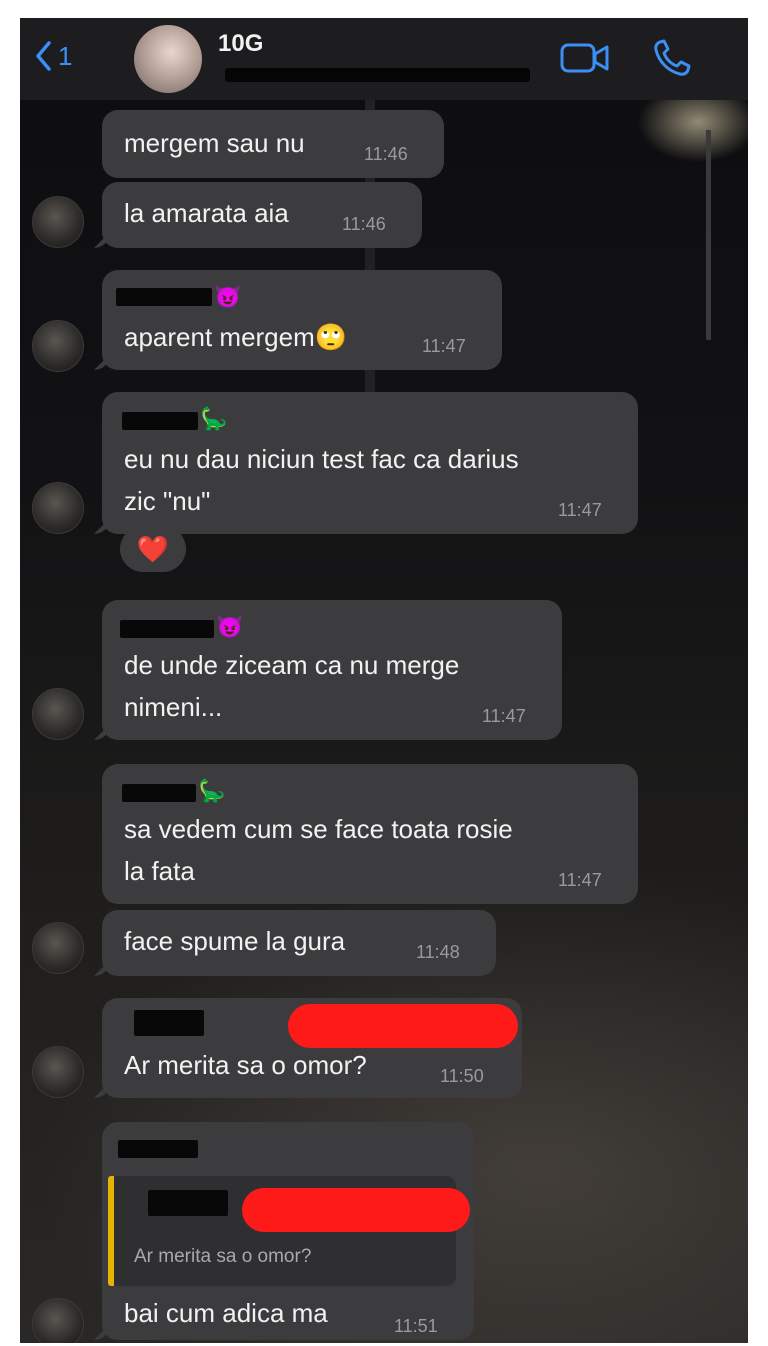 Image resolution: width=768 pixels, height=1346 pixels. Describe the element at coordinates (321, 459) in the screenshot. I see `message-text-line: eu nu dau niciun test fac ca darius` at that location.